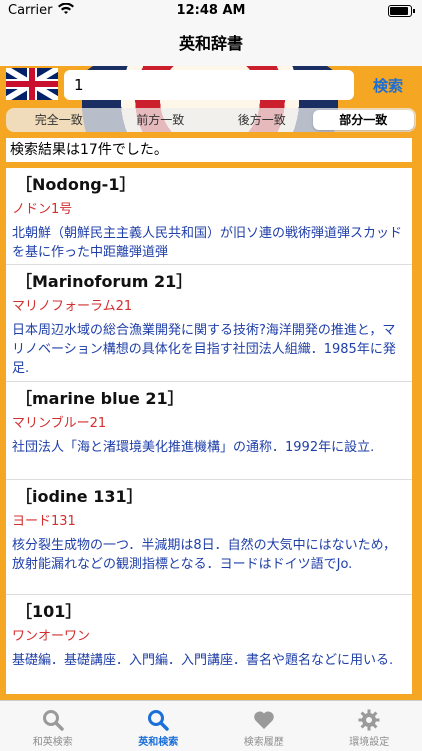 The height and width of the screenshot is (751, 422). Describe the element at coordinates (208, 399) in the screenshot. I see `entry-headword: ［marine blue 21］` at that location.